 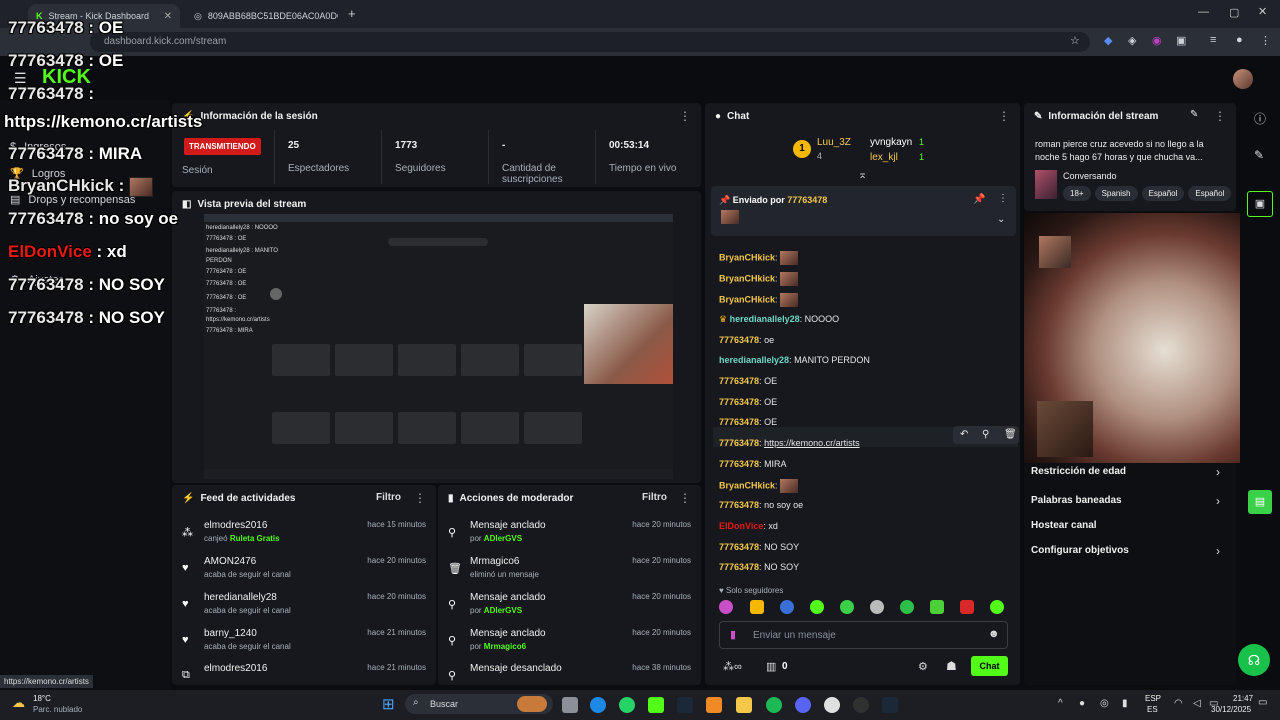 What do you see at coordinates (862, 174) in the screenshot?
I see `collapse-icon: ⌅` at bounding box center [862, 174].